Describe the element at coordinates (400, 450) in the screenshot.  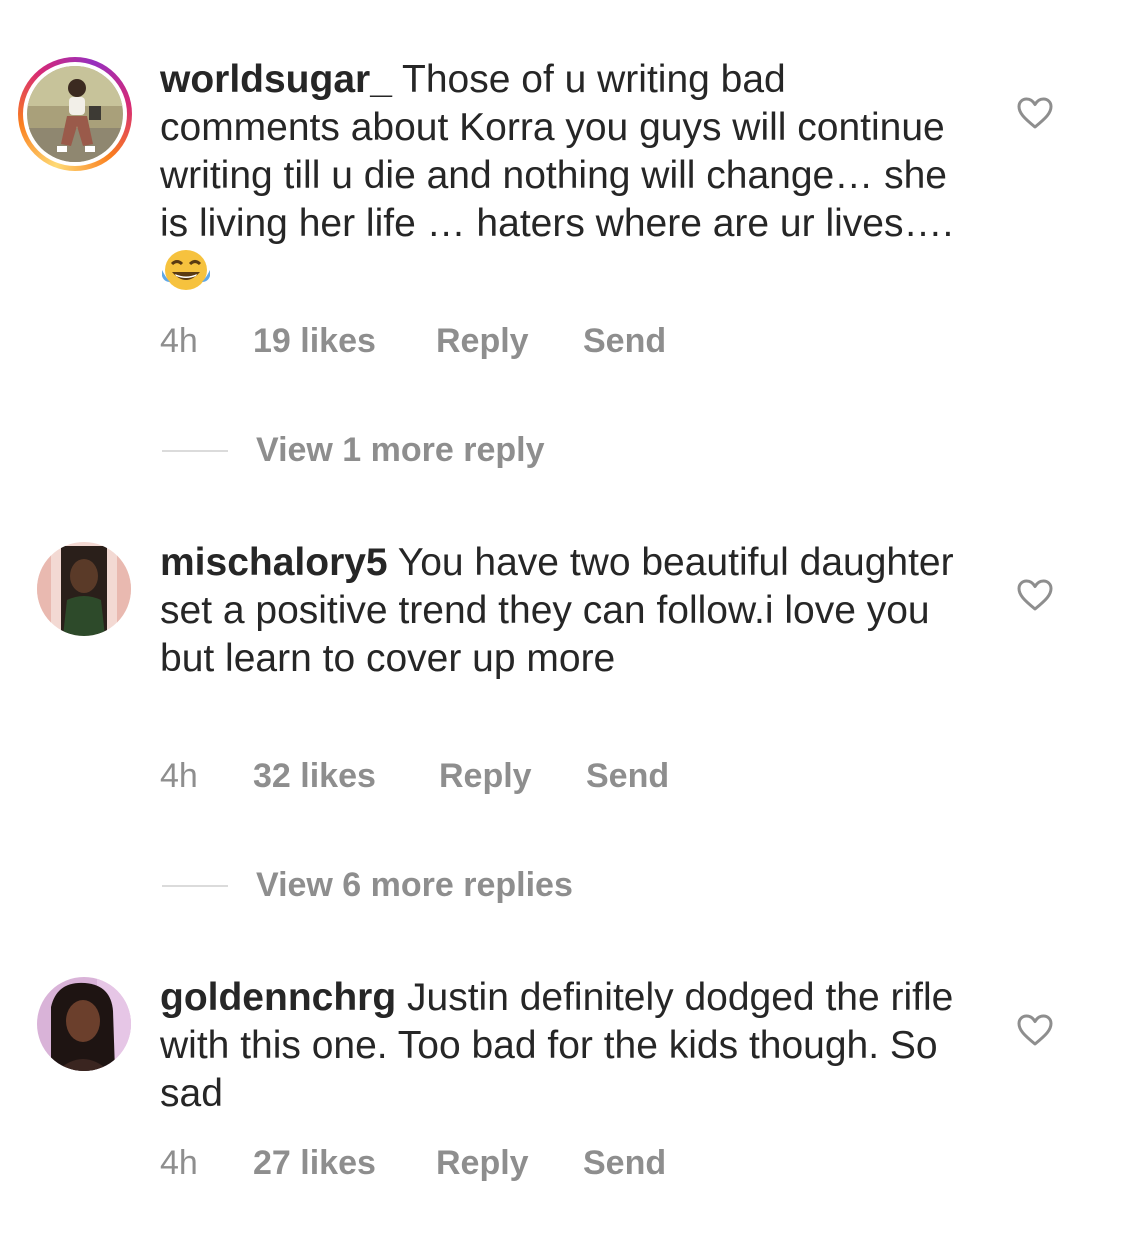
I see `view-replies-label: View 1 more reply` at that location.